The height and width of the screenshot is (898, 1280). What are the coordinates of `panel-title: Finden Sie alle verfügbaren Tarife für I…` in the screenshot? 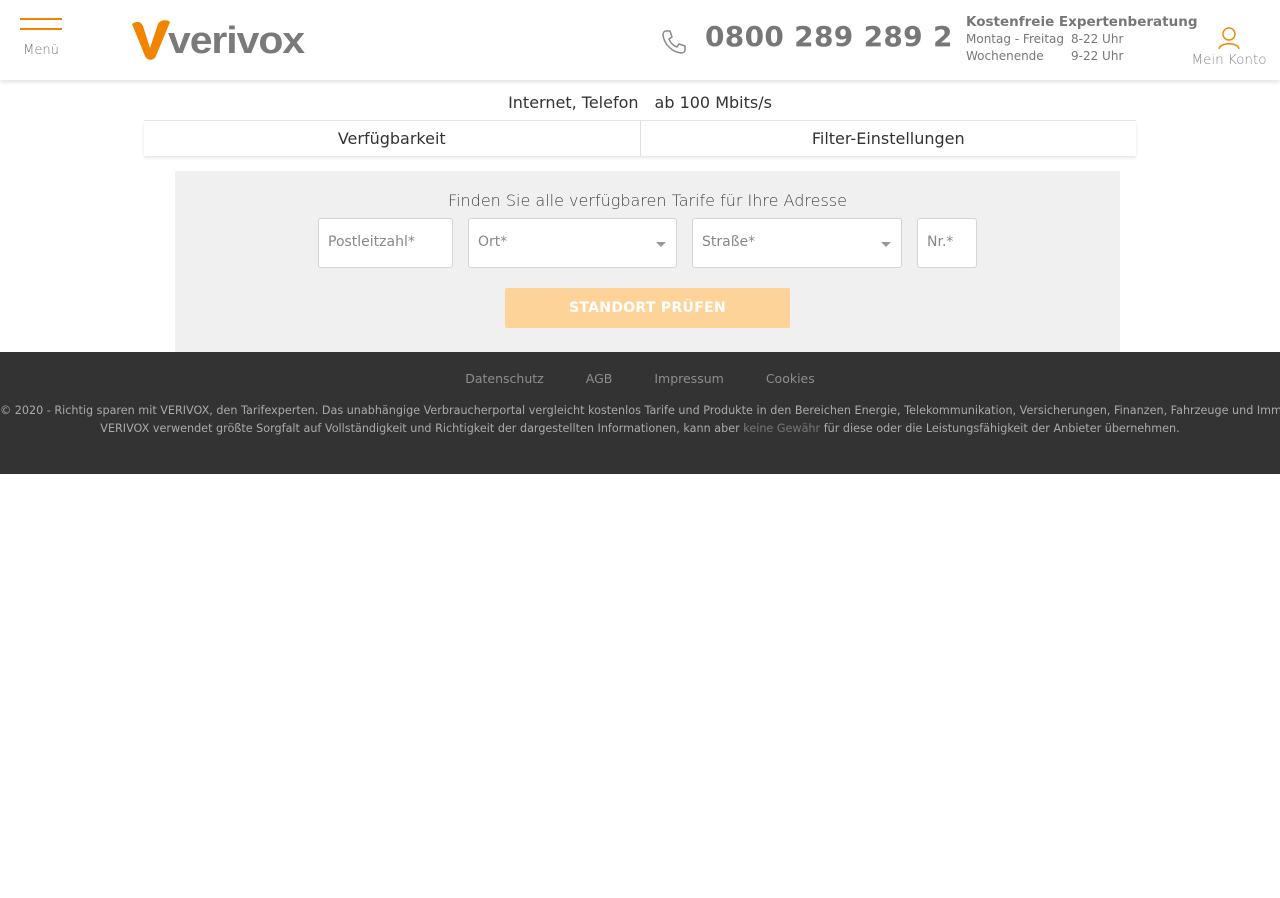 It's located at (647, 200).